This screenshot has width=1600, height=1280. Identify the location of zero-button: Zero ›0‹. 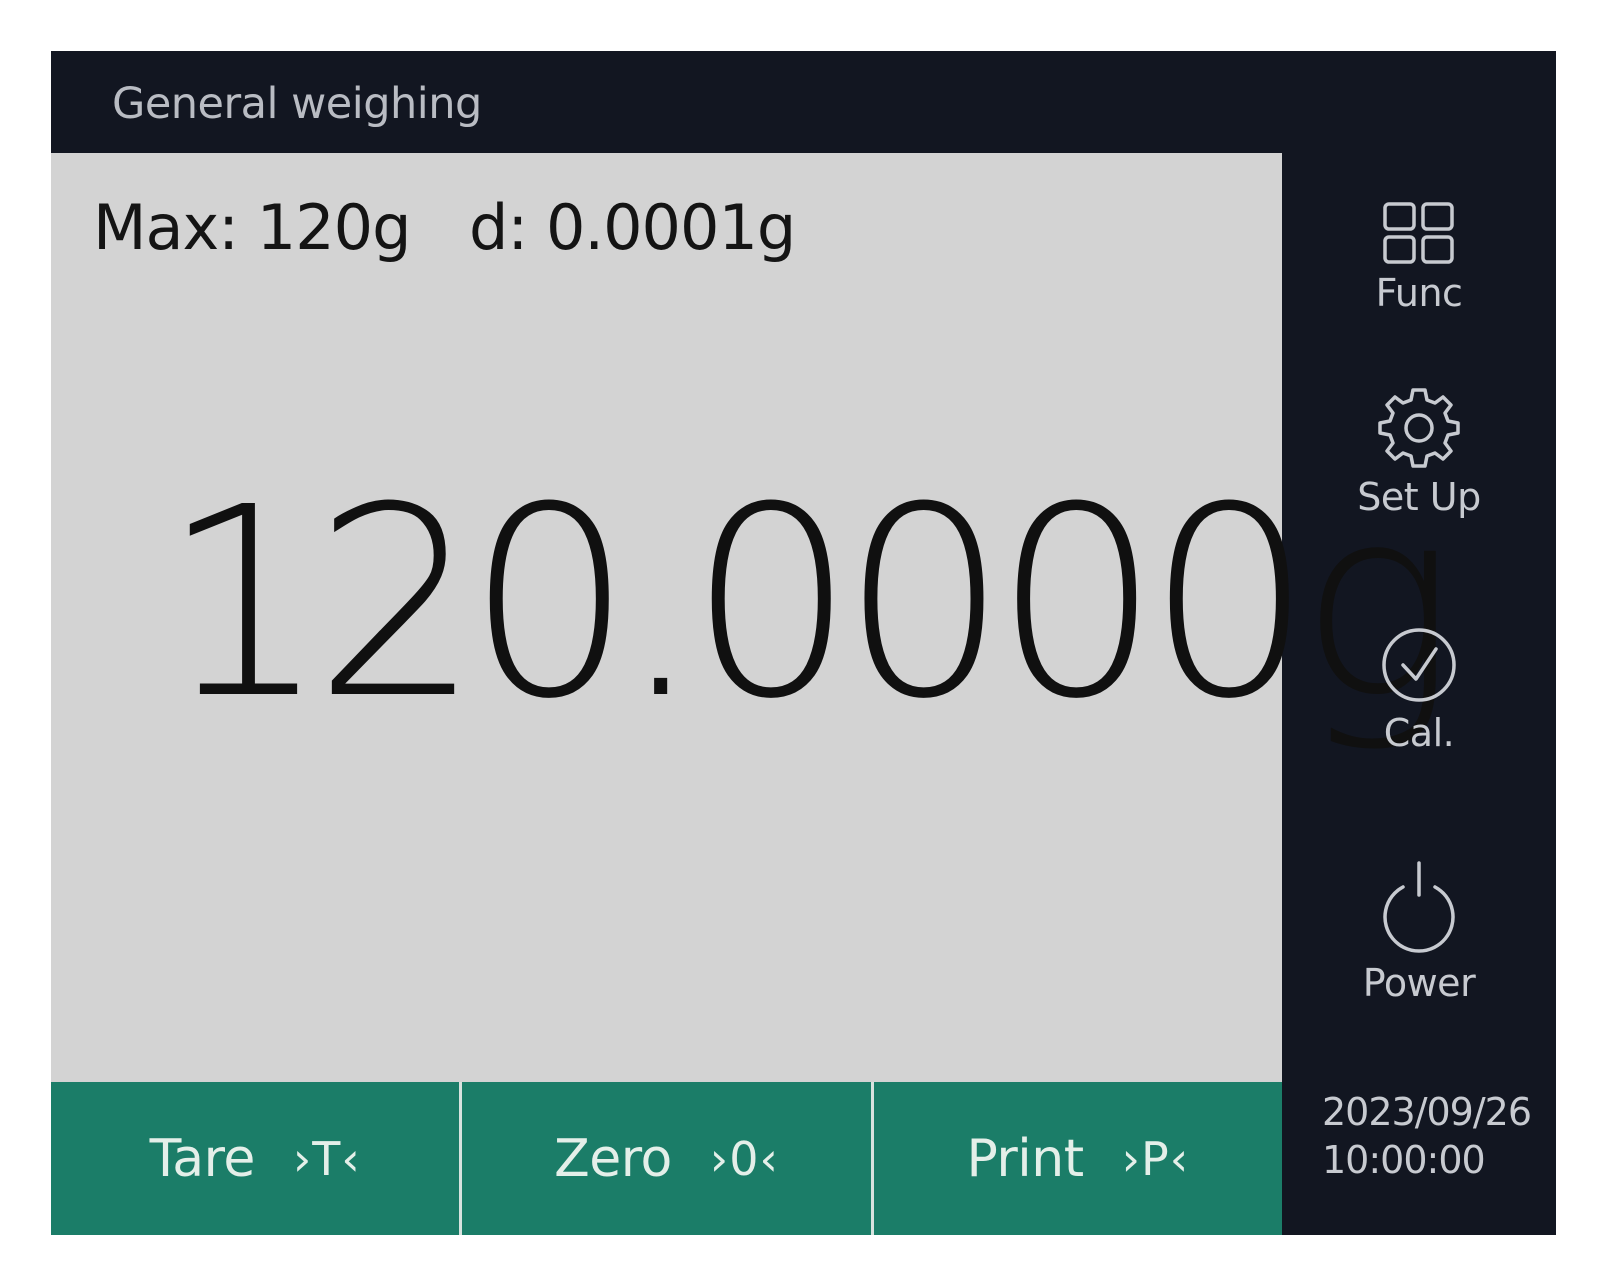
(665, 1158).